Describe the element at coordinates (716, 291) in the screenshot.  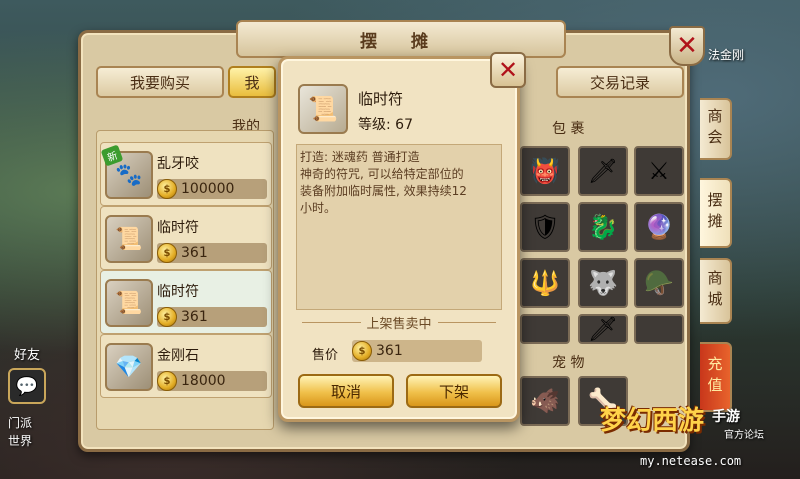
I see `side-tab-mall: 商城` at that location.